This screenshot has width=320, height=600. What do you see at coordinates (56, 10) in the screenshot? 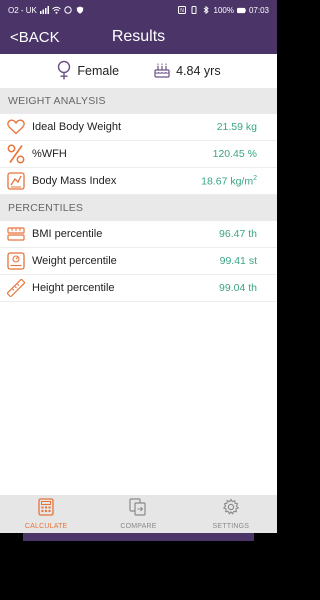
I see `wifi-icon` at bounding box center [56, 10].